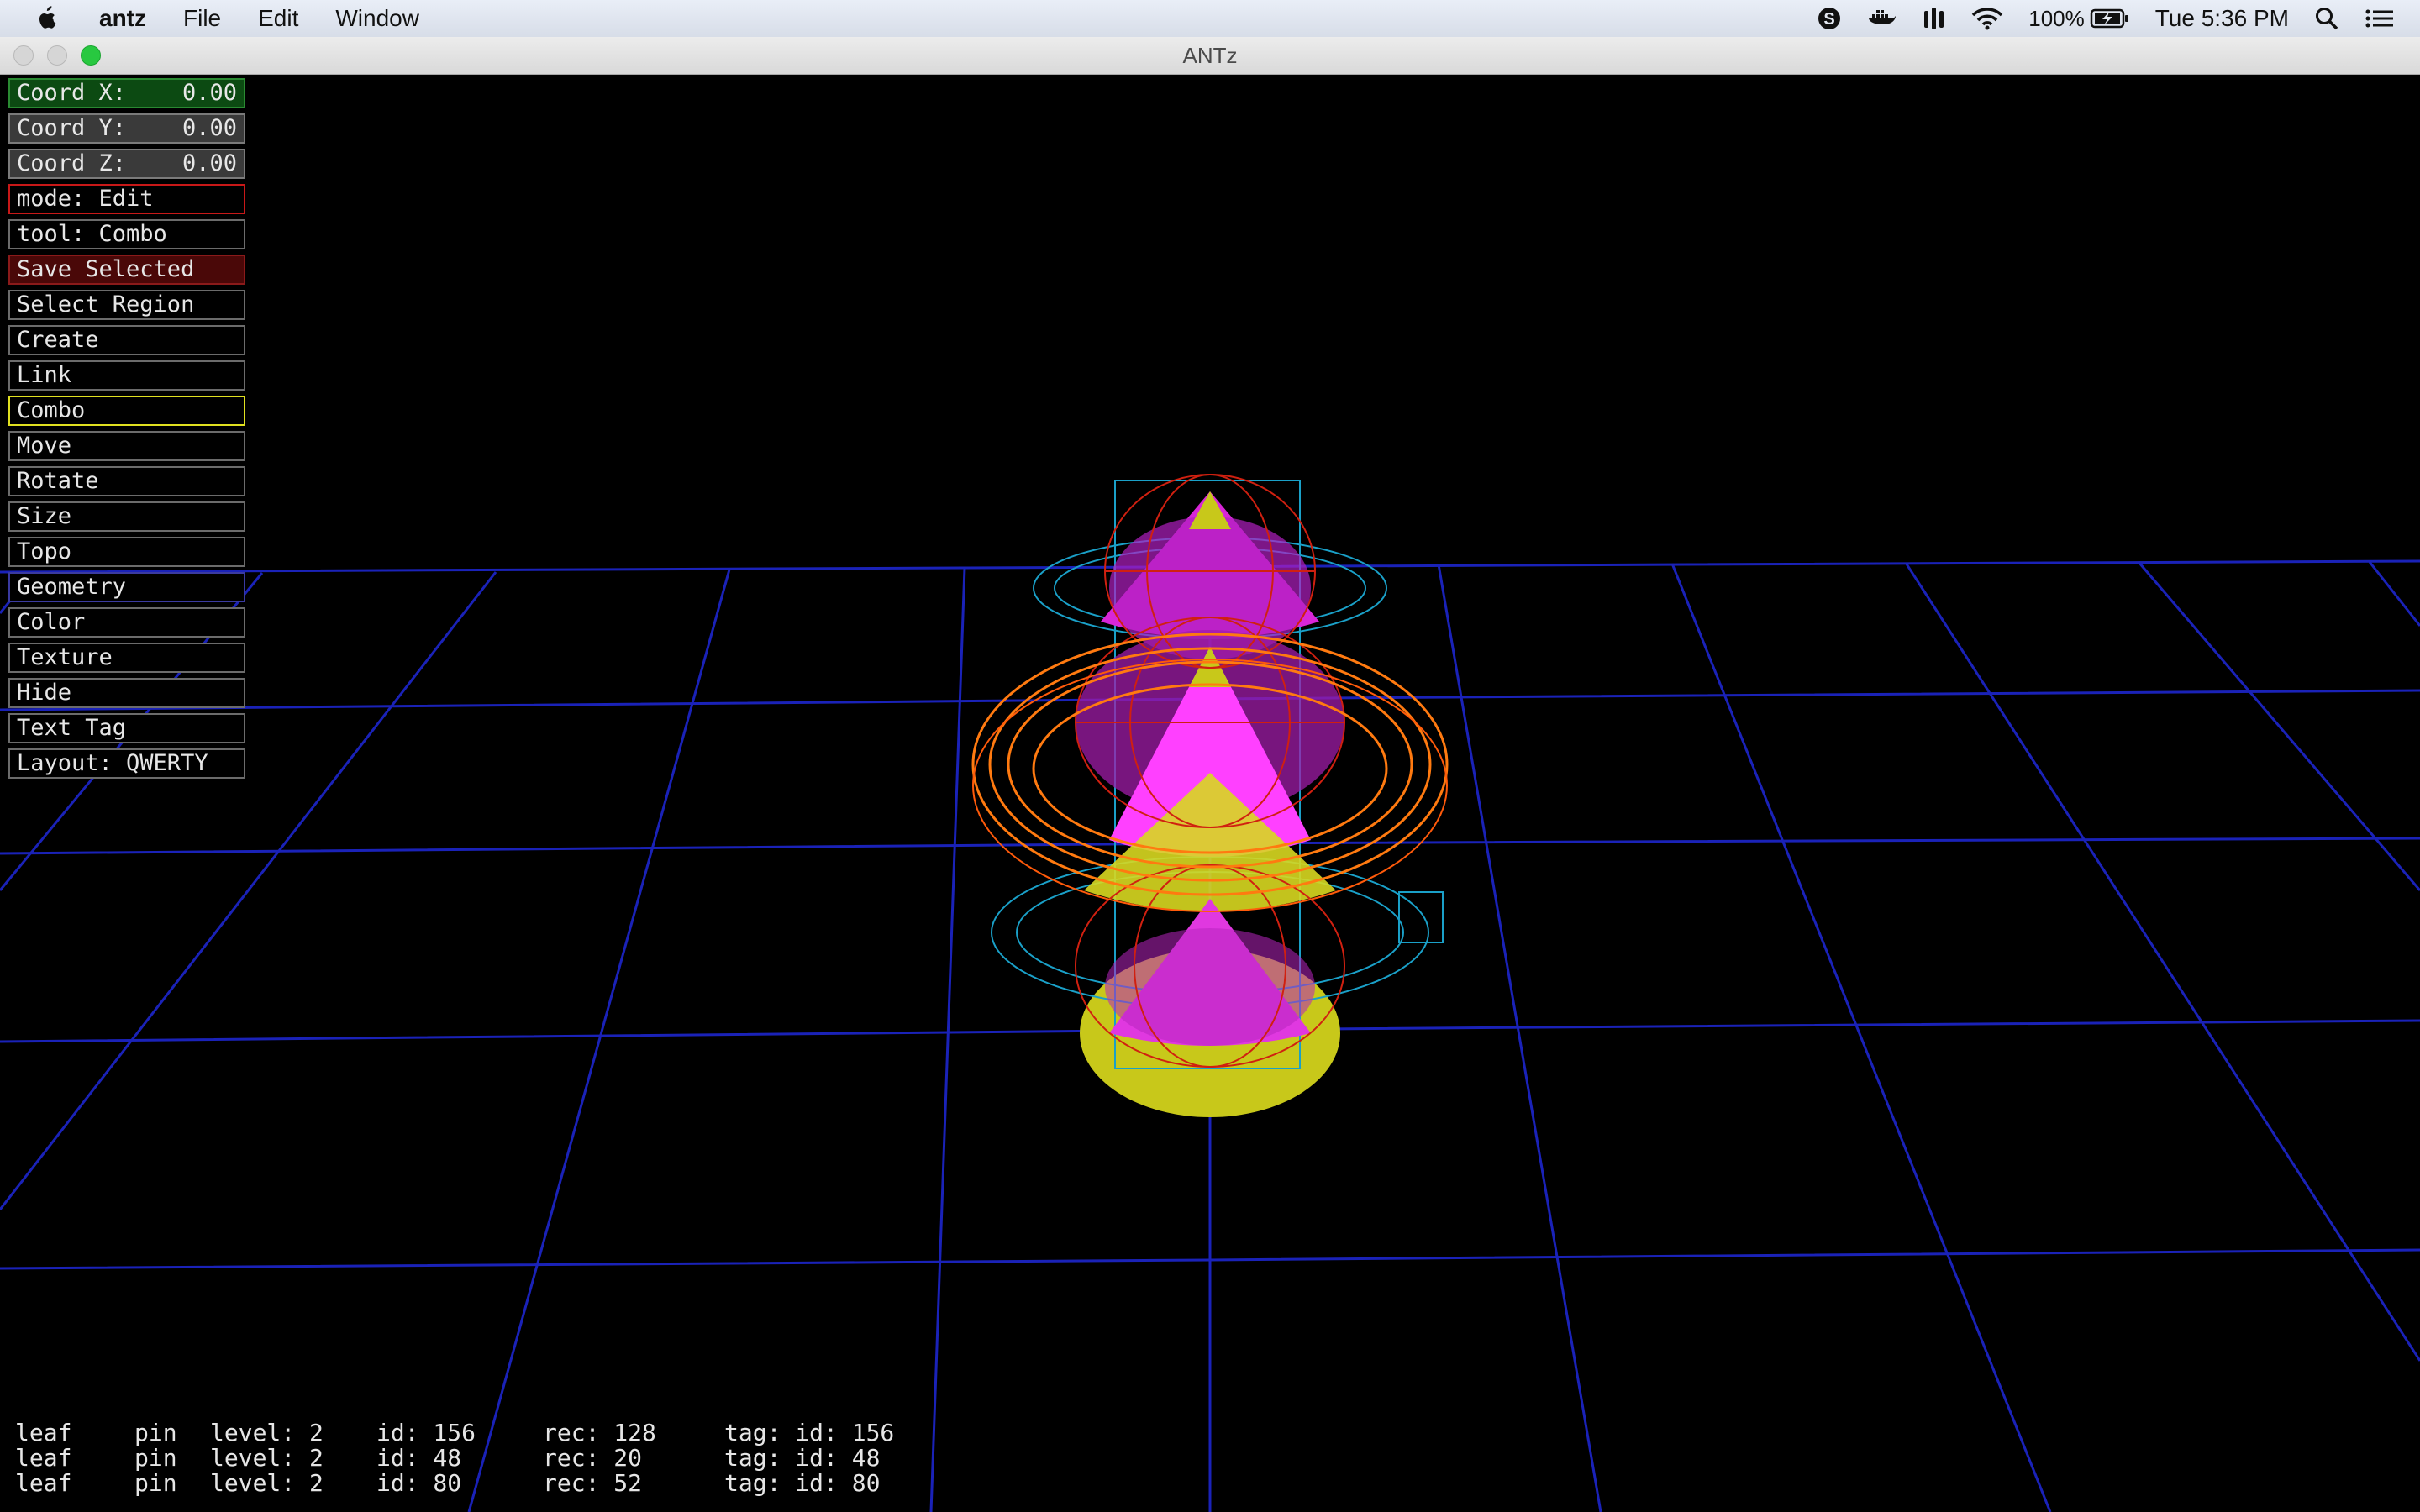 The image size is (2420, 1512). Describe the element at coordinates (127, 693) in the screenshot. I see `hide-button: Hide` at that location.